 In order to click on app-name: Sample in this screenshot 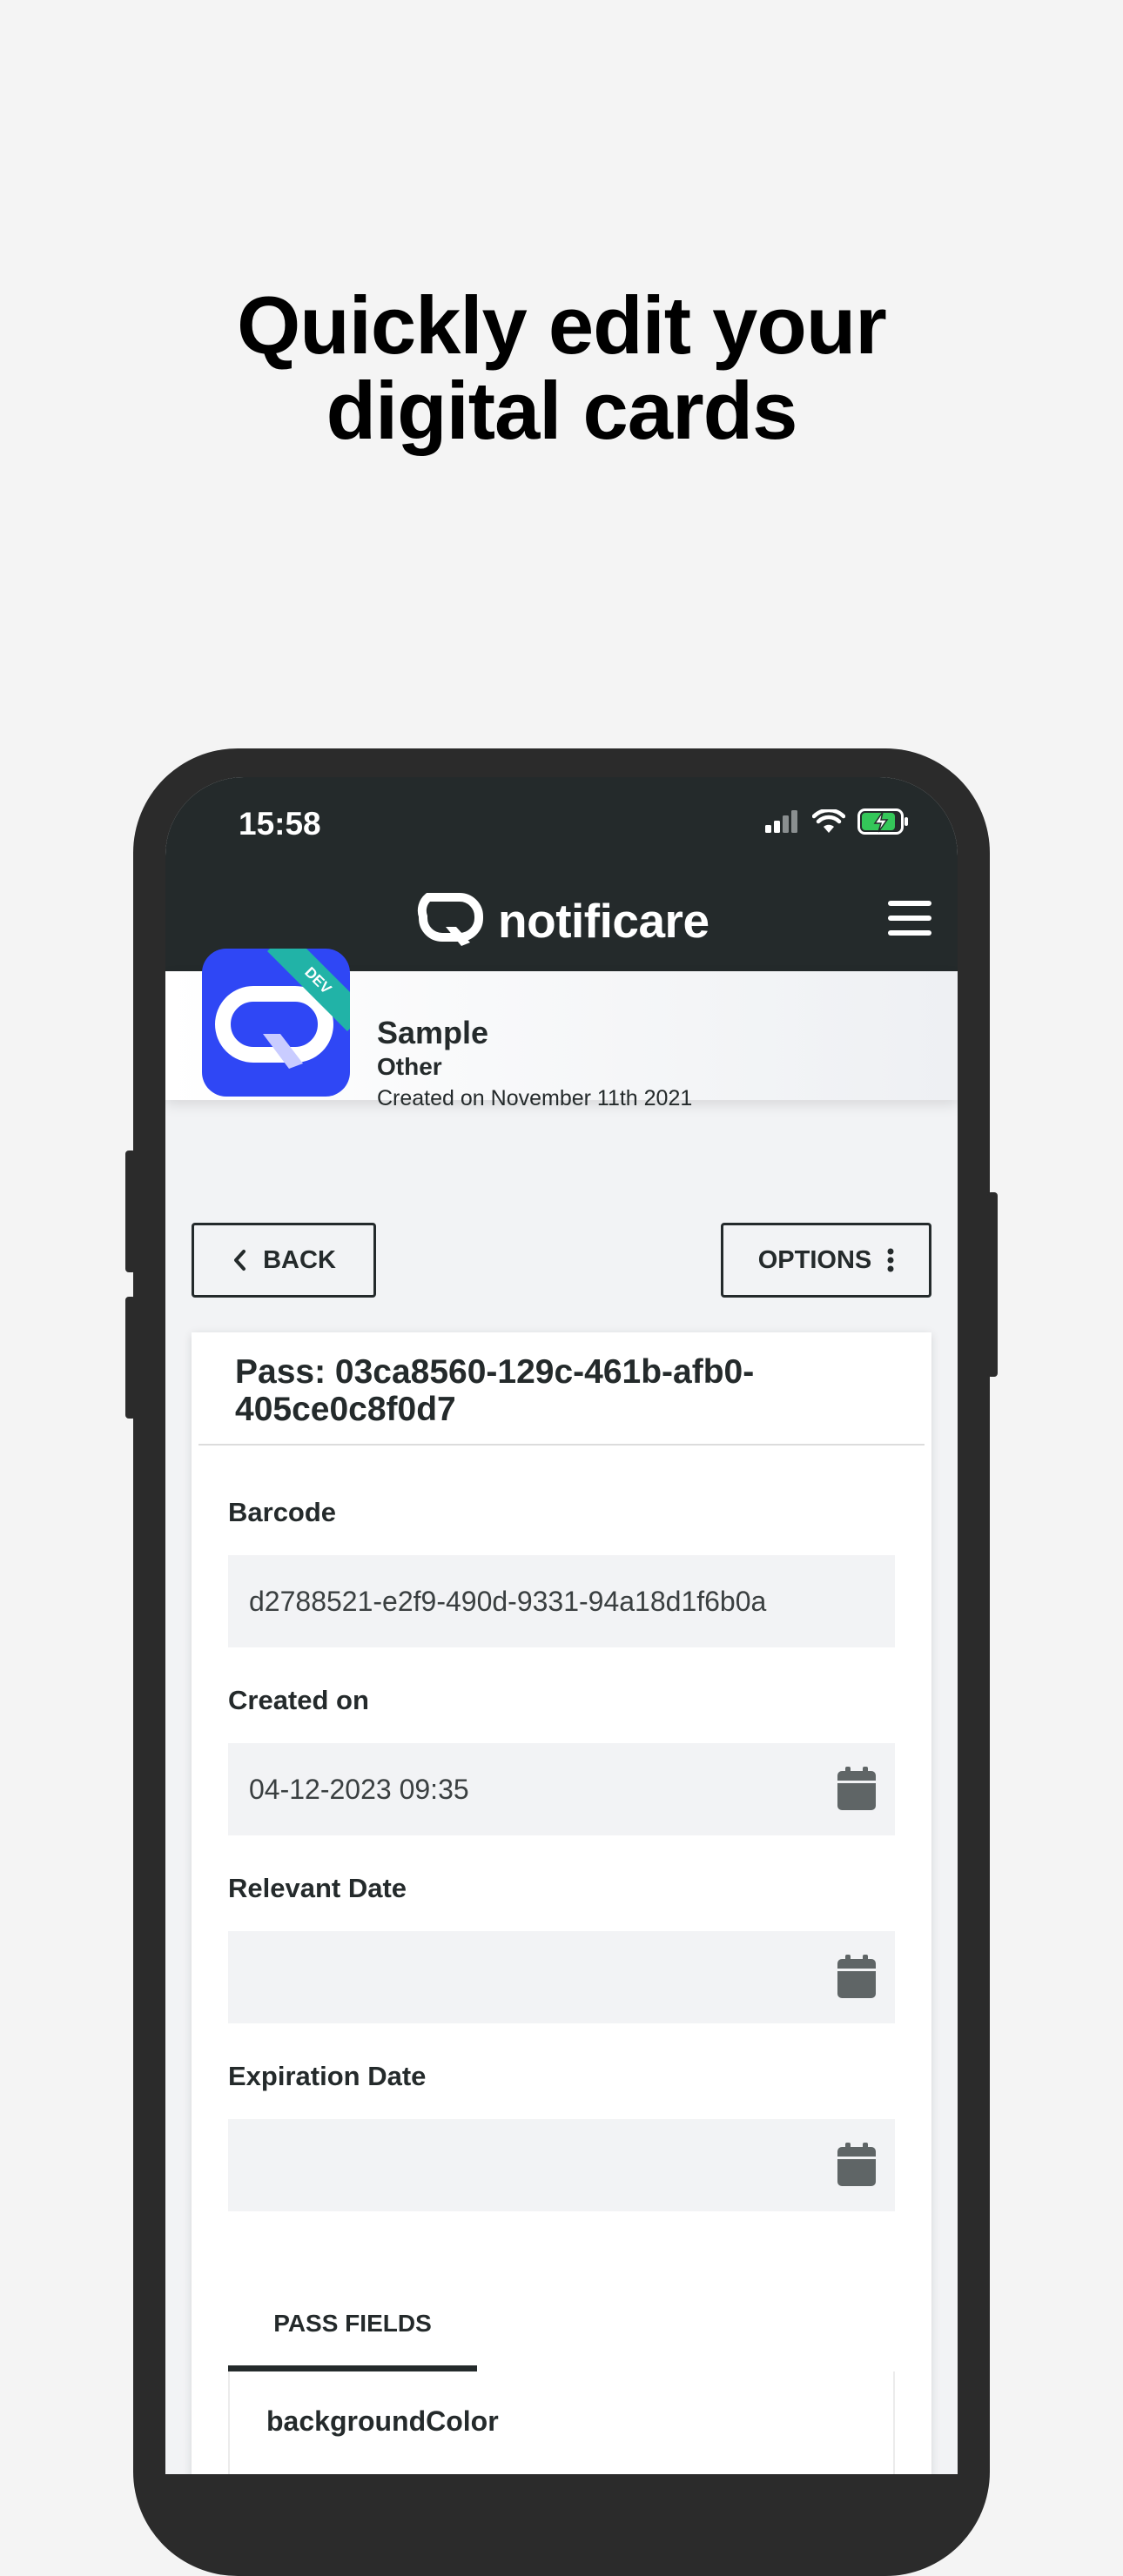, I will do `click(433, 1032)`.